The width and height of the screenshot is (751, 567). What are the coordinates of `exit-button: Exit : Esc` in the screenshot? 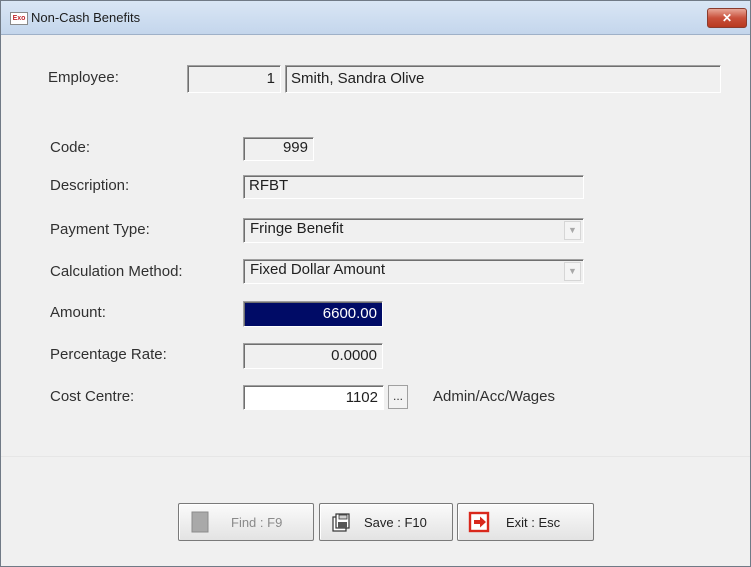 It's located at (525, 522).